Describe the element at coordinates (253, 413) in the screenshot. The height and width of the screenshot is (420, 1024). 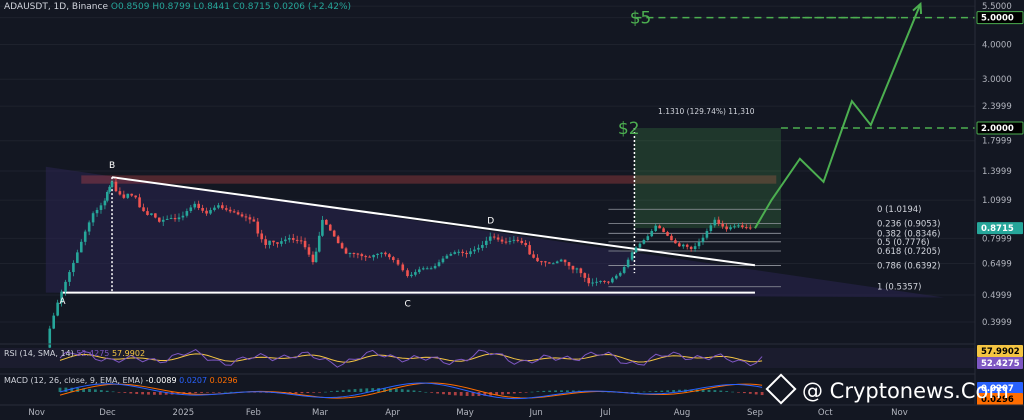
I see `time-tick-label: Feb` at that location.